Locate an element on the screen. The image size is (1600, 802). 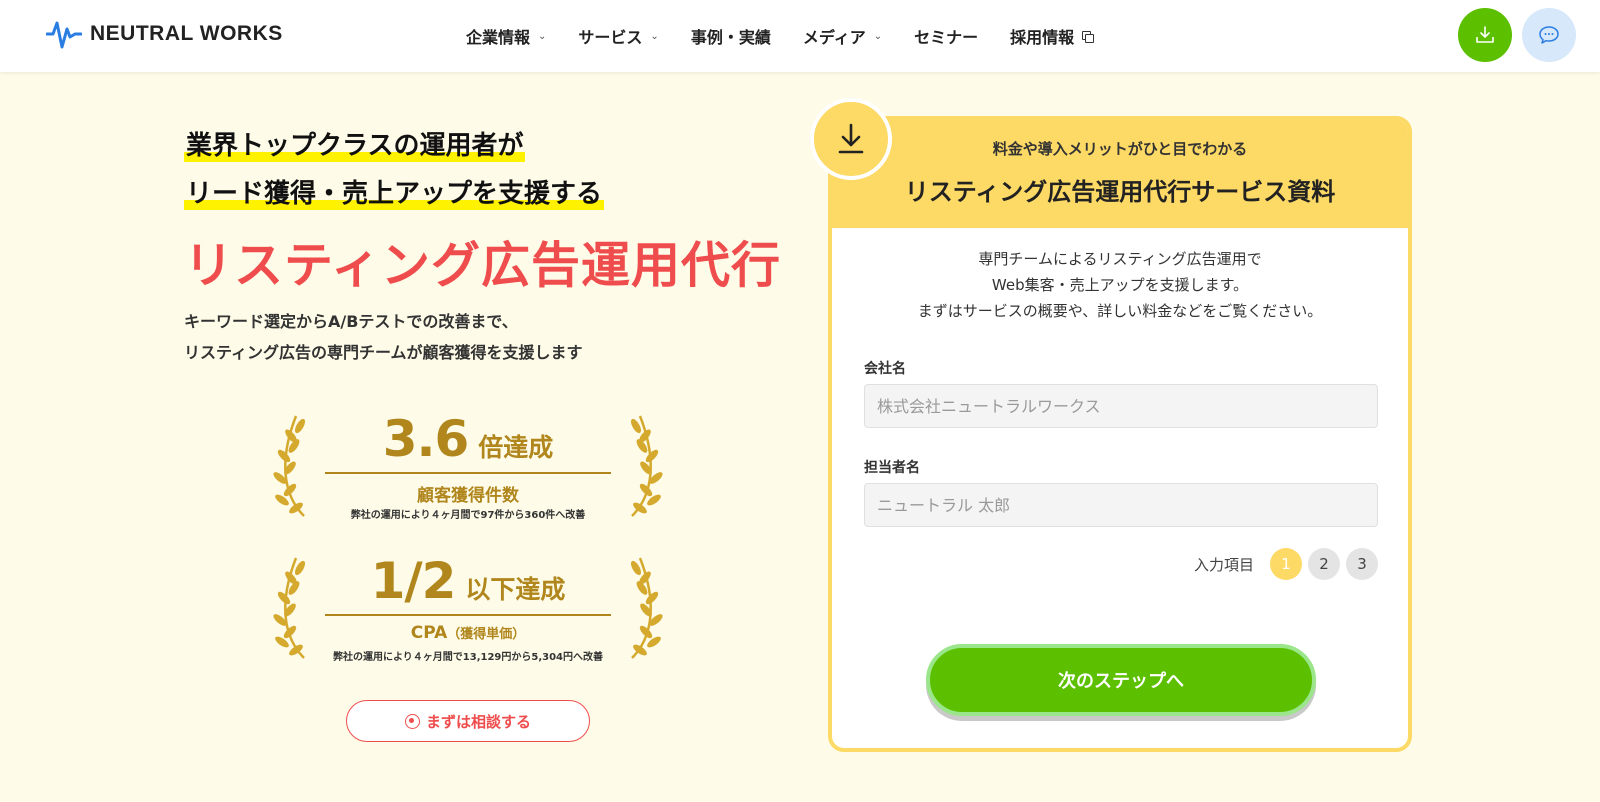
person-name-input is located at coordinates (1121, 505).